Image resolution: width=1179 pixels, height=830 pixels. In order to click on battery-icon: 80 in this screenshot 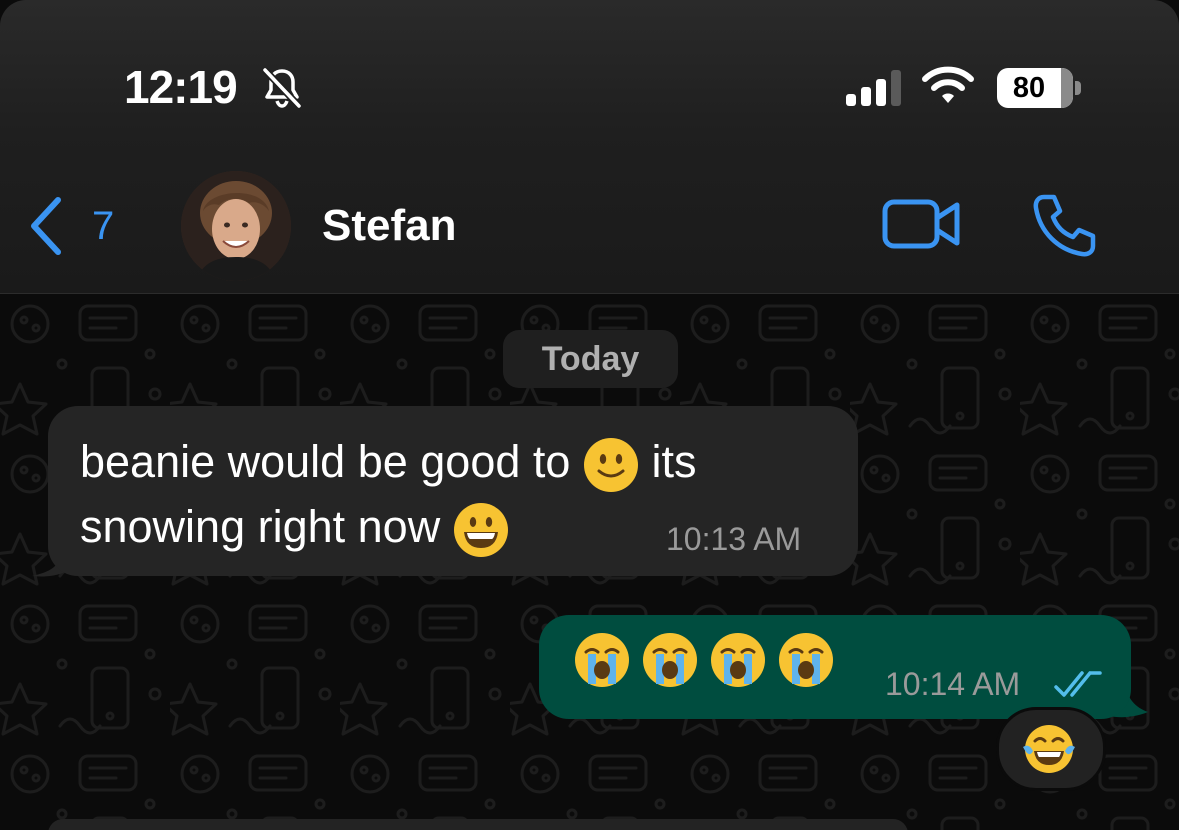, I will do `click(1035, 88)`.